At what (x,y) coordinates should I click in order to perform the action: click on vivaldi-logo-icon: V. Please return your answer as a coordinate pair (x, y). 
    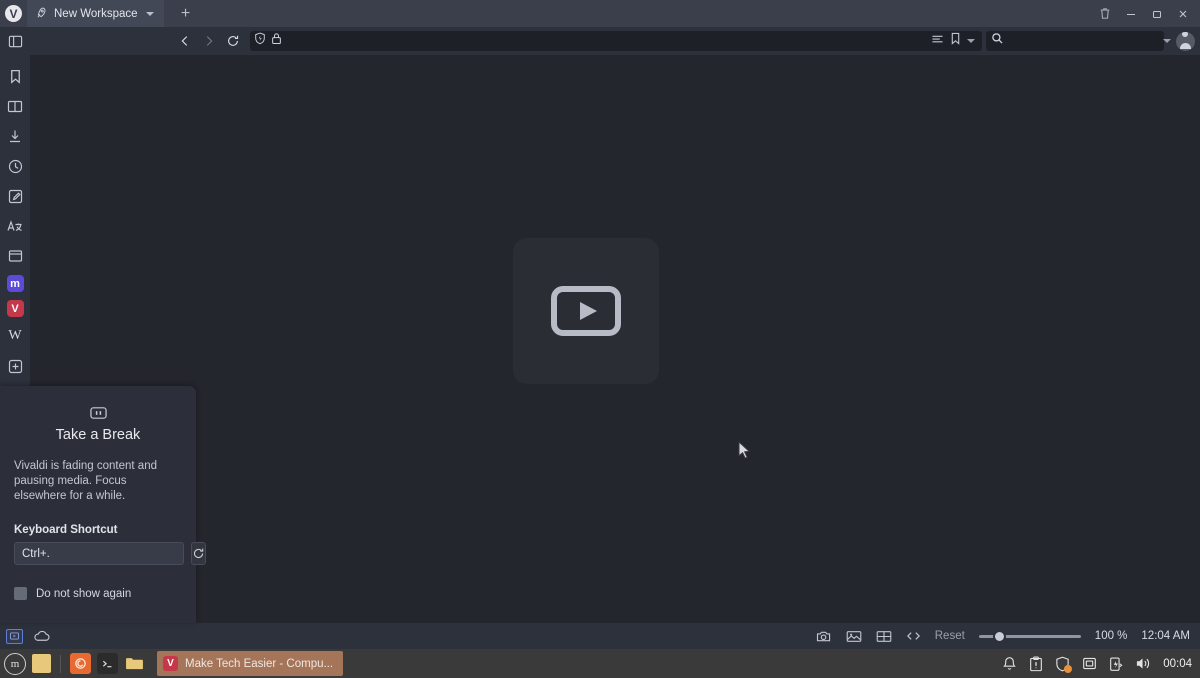
    Looking at the image, I should click on (13, 13).